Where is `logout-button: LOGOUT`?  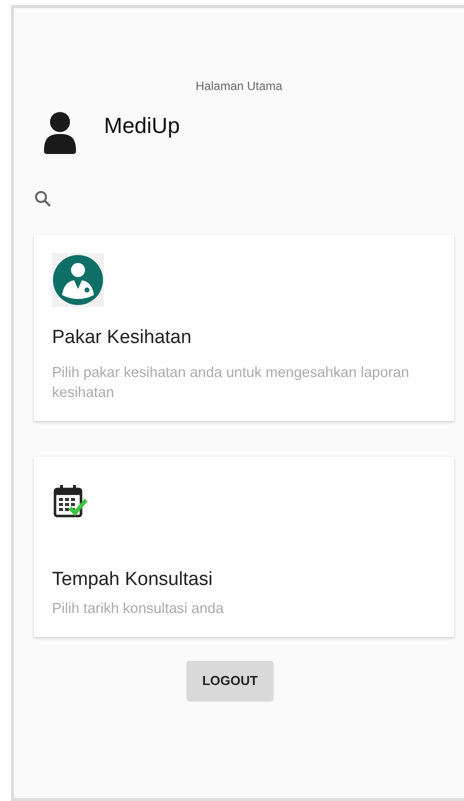 logout-button: LOGOUT is located at coordinates (230, 680).